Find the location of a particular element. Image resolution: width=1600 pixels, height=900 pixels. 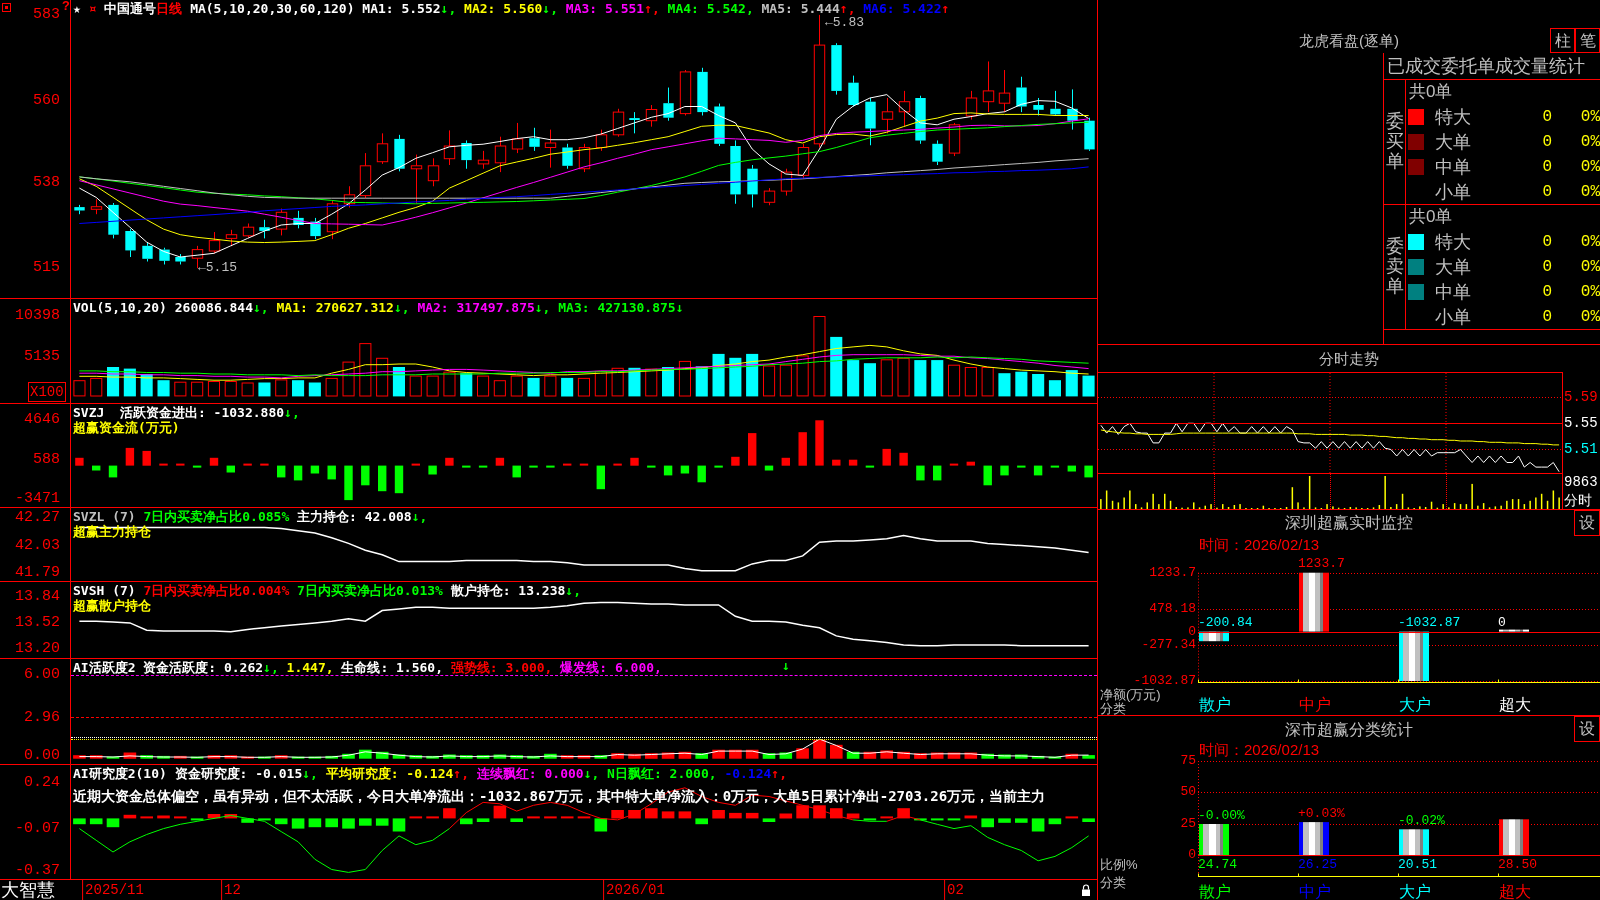

axis-label: 5.59 is located at coordinates (1581, 397).